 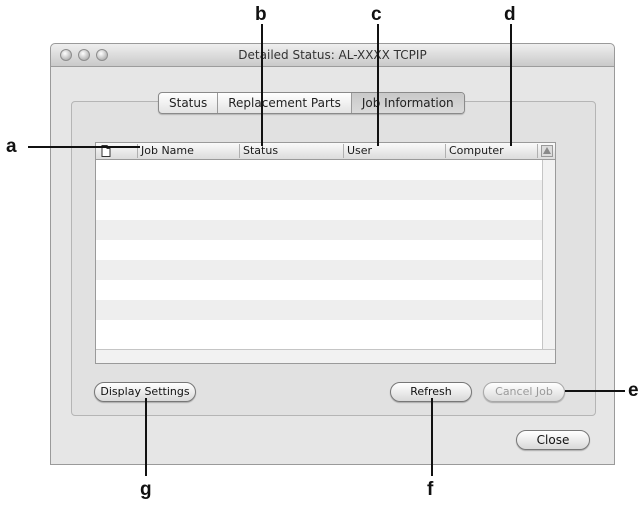 What do you see at coordinates (633, 390) in the screenshot?
I see `callout-e: e` at bounding box center [633, 390].